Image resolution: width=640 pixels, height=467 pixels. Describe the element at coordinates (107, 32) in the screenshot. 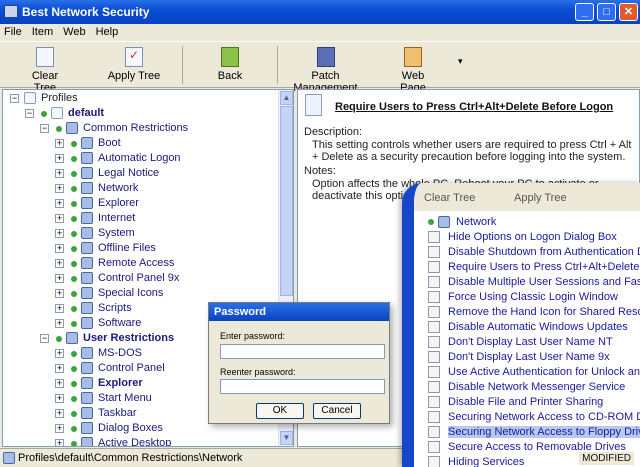

I see `menu-help: Help` at that location.